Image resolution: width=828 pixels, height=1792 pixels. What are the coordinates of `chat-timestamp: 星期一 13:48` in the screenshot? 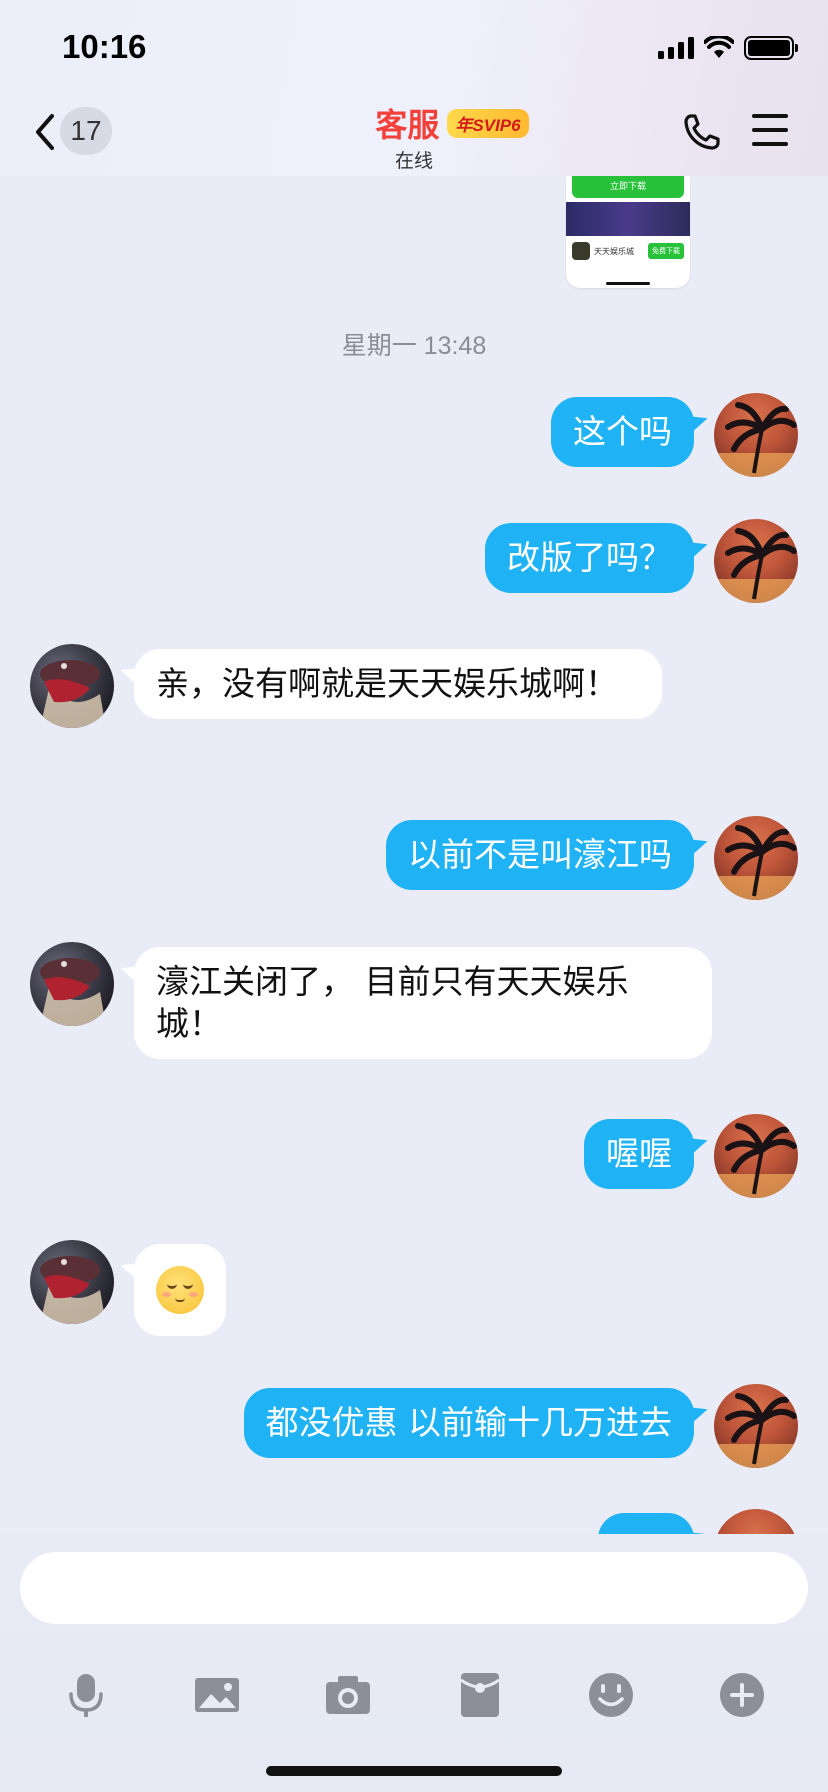 It's located at (414, 346).